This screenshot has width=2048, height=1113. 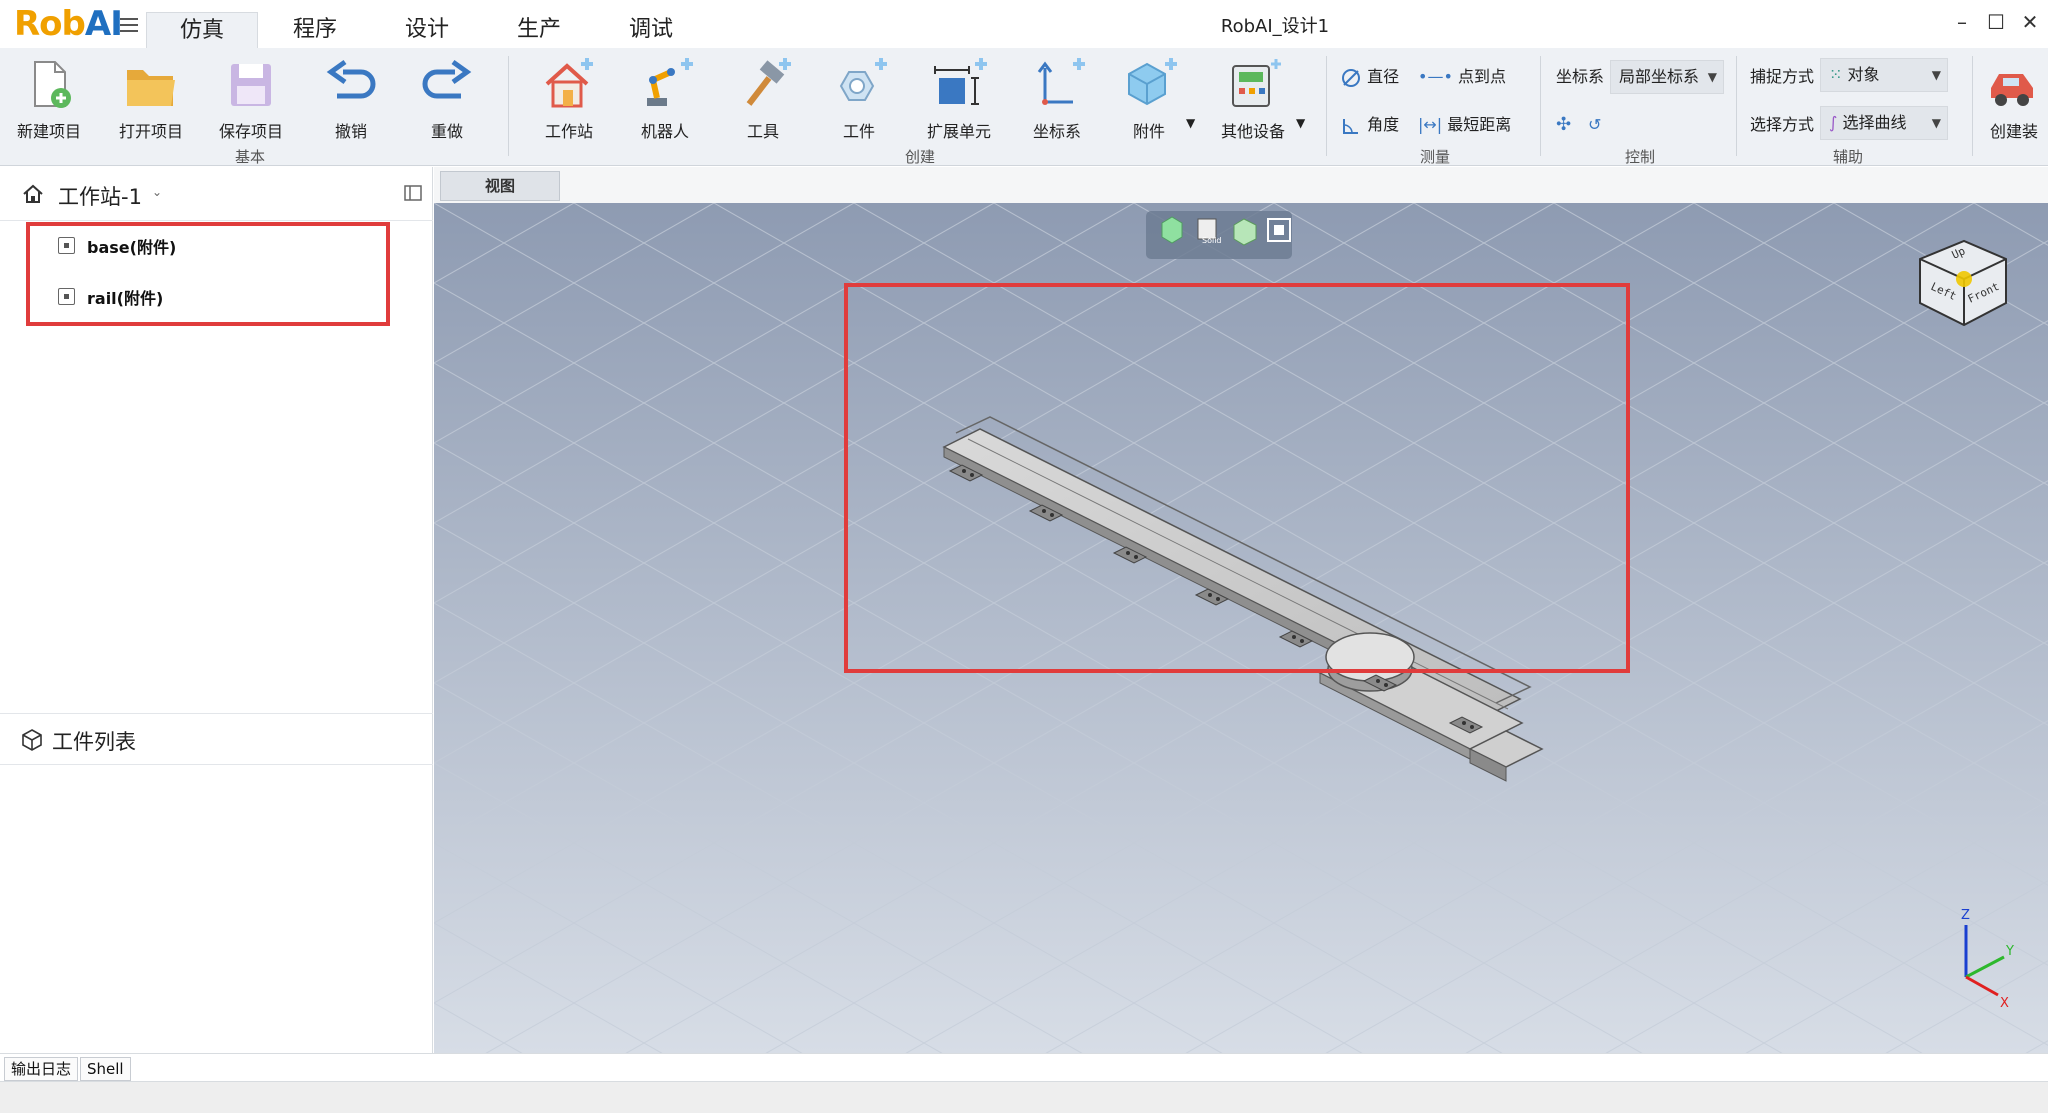 What do you see at coordinates (569, 83) in the screenshot?
I see `house-icon` at bounding box center [569, 83].